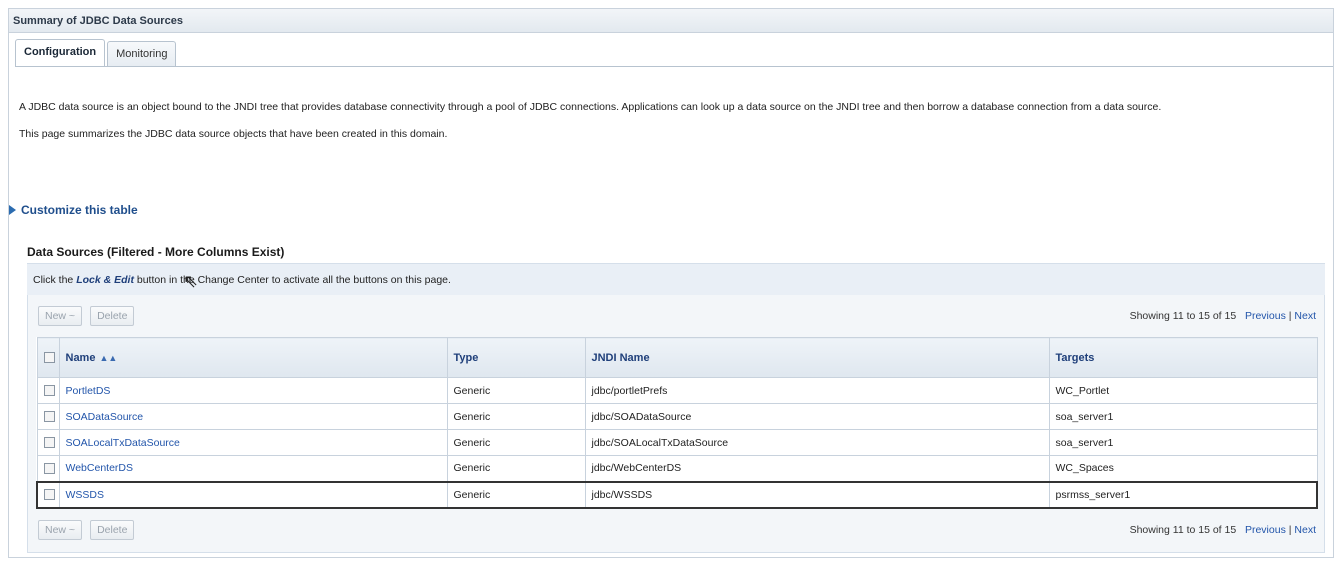  Describe the element at coordinates (12, 210) in the screenshot. I see `expand-triangle-icon` at that location.